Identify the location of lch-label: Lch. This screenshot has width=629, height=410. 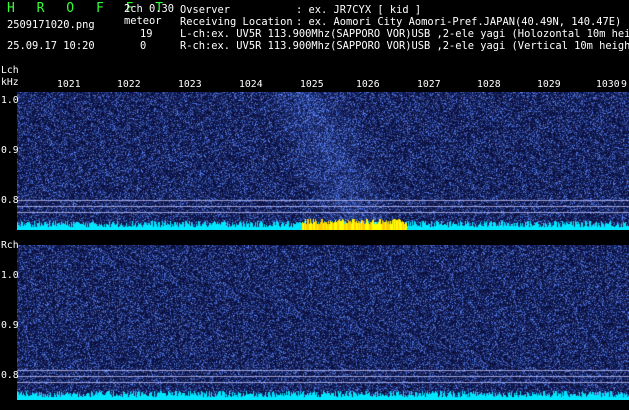
(10, 70).